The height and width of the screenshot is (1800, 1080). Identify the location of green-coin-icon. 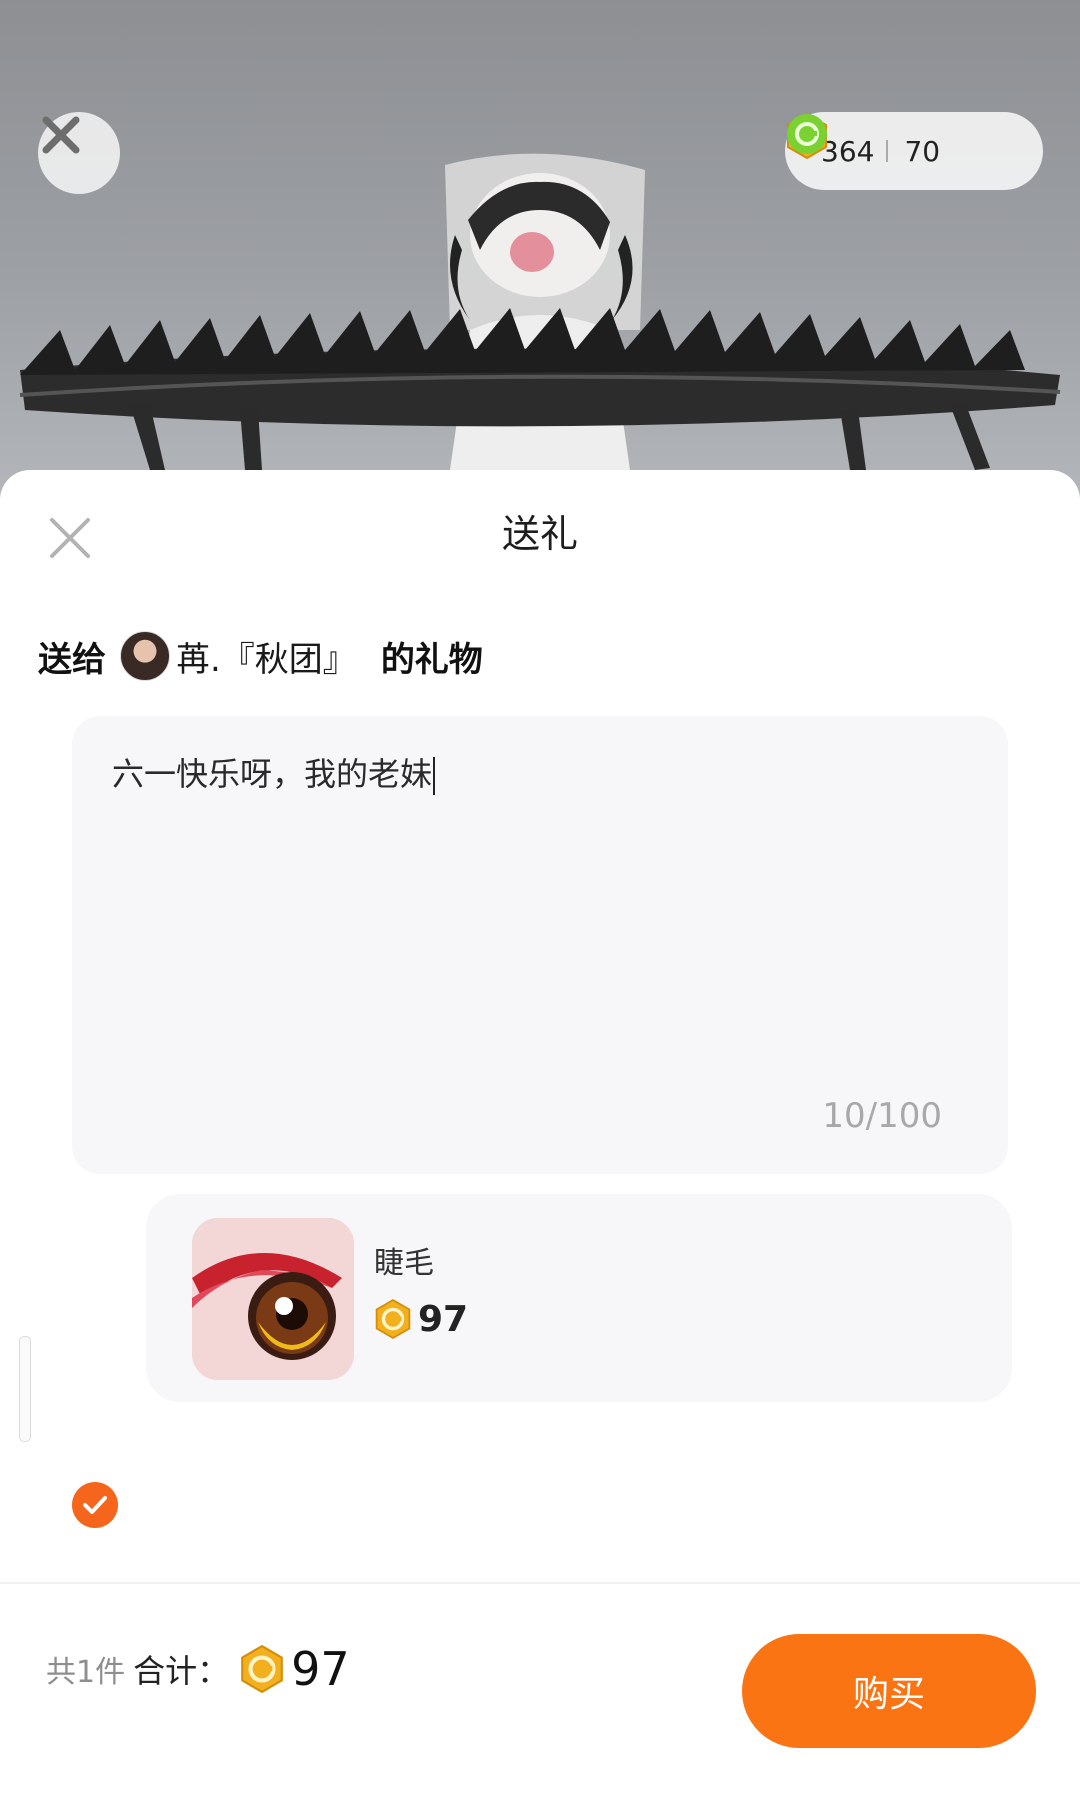
(807, 134).